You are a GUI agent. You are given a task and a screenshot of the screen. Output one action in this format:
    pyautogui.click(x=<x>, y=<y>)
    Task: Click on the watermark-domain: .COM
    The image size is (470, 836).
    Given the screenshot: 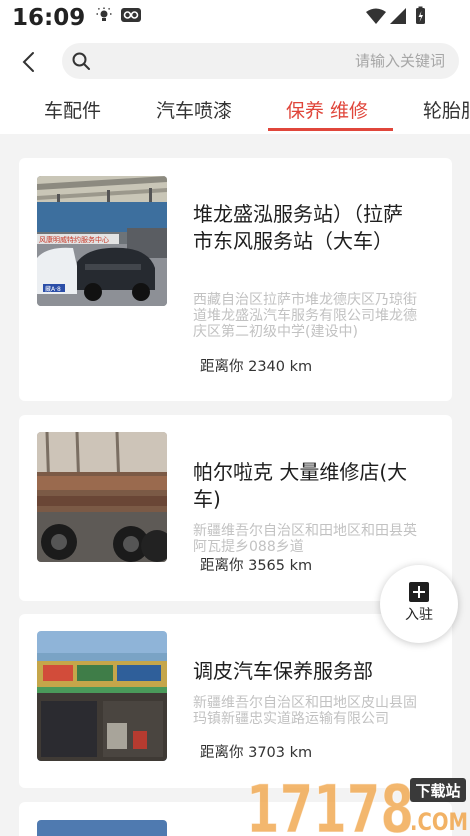 What is the action you would take?
    pyautogui.click(x=439, y=822)
    